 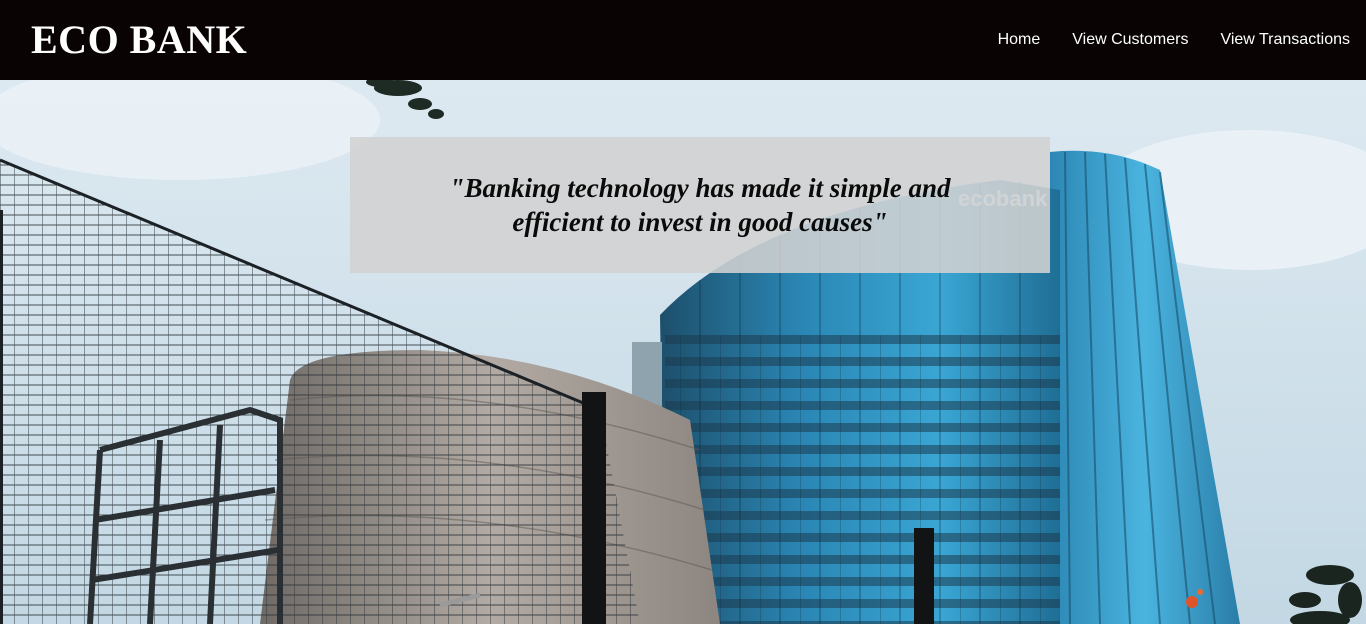 What do you see at coordinates (1019, 40) in the screenshot?
I see `nav-link-home: Home` at bounding box center [1019, 40].